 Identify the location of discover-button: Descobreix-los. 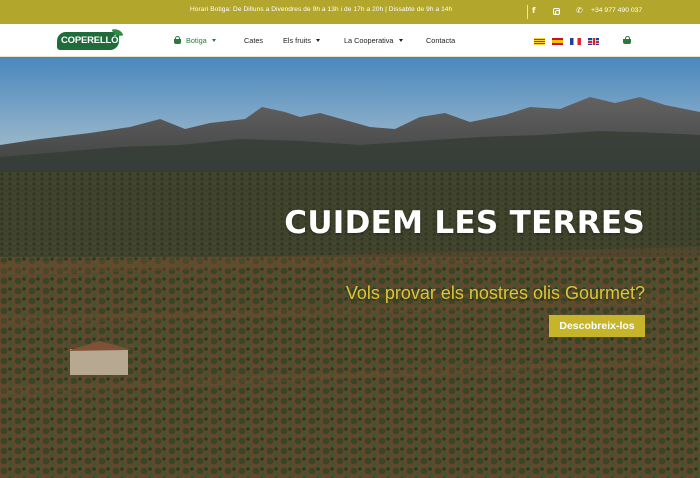
(597, 326).